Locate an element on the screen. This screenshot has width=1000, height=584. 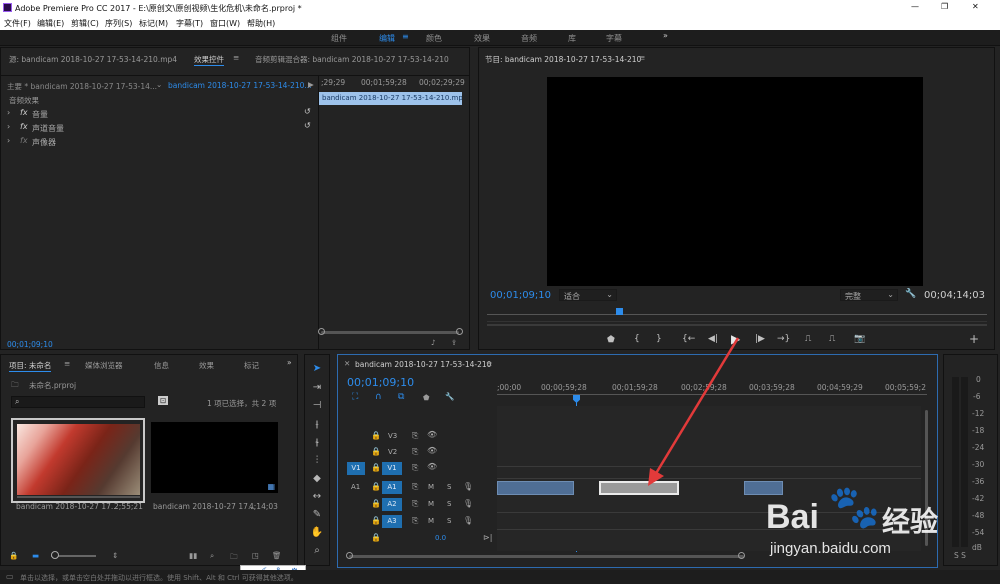
timeline-settings-icon: 🔧 is located at coordinates (449, 396).